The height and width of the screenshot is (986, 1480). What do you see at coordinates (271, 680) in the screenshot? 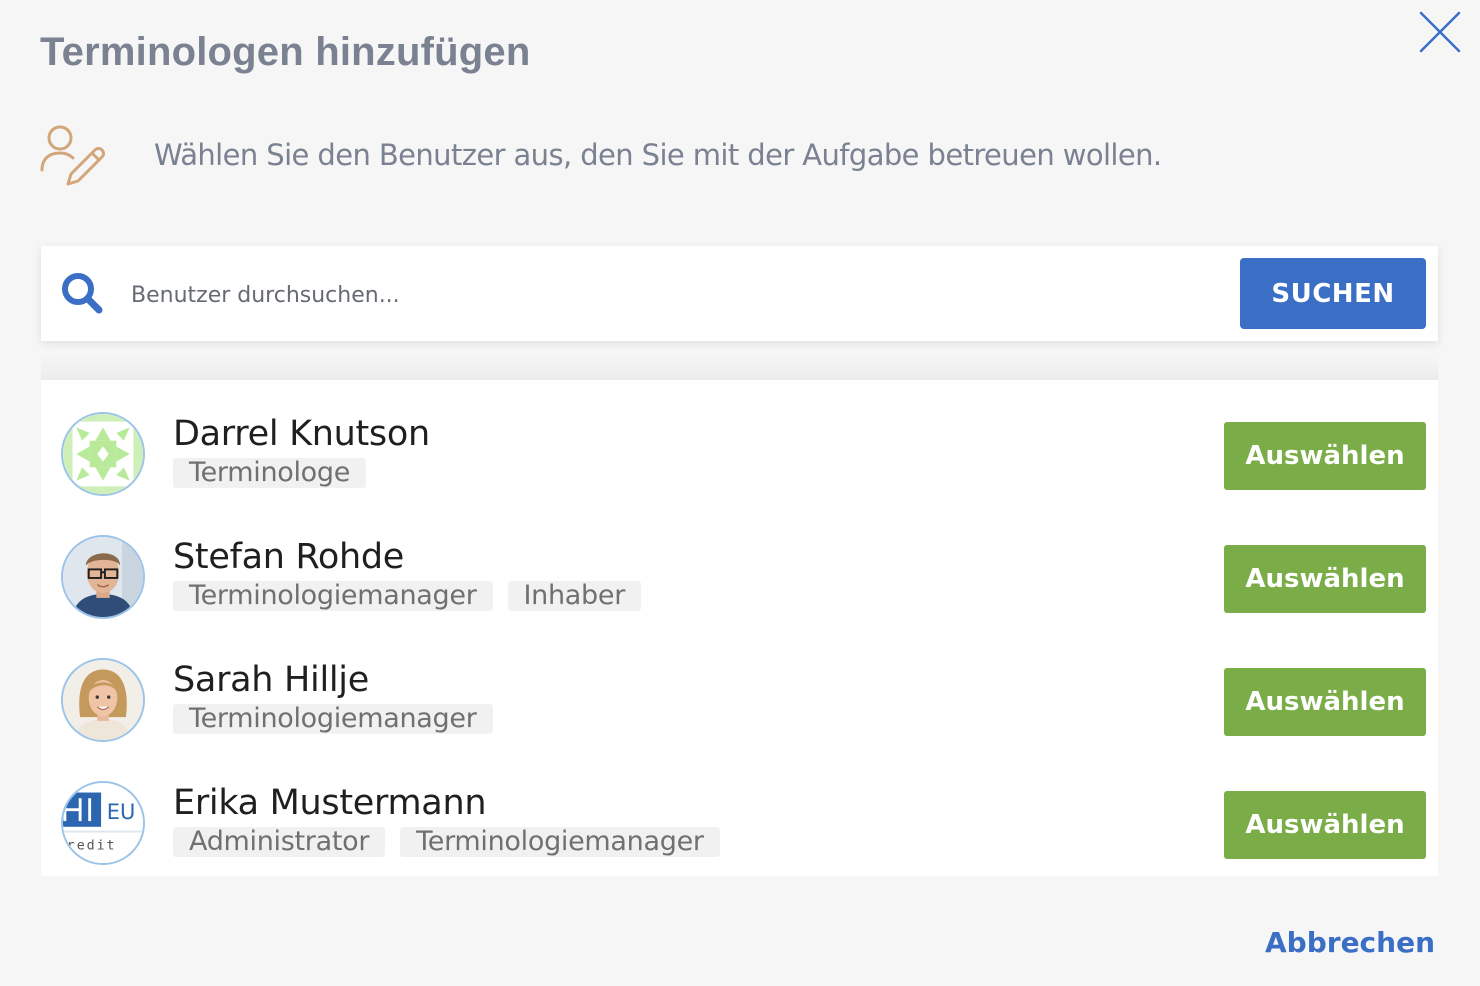
I see `user-name: Sarah Hillje` at bounding box center [271, 680].